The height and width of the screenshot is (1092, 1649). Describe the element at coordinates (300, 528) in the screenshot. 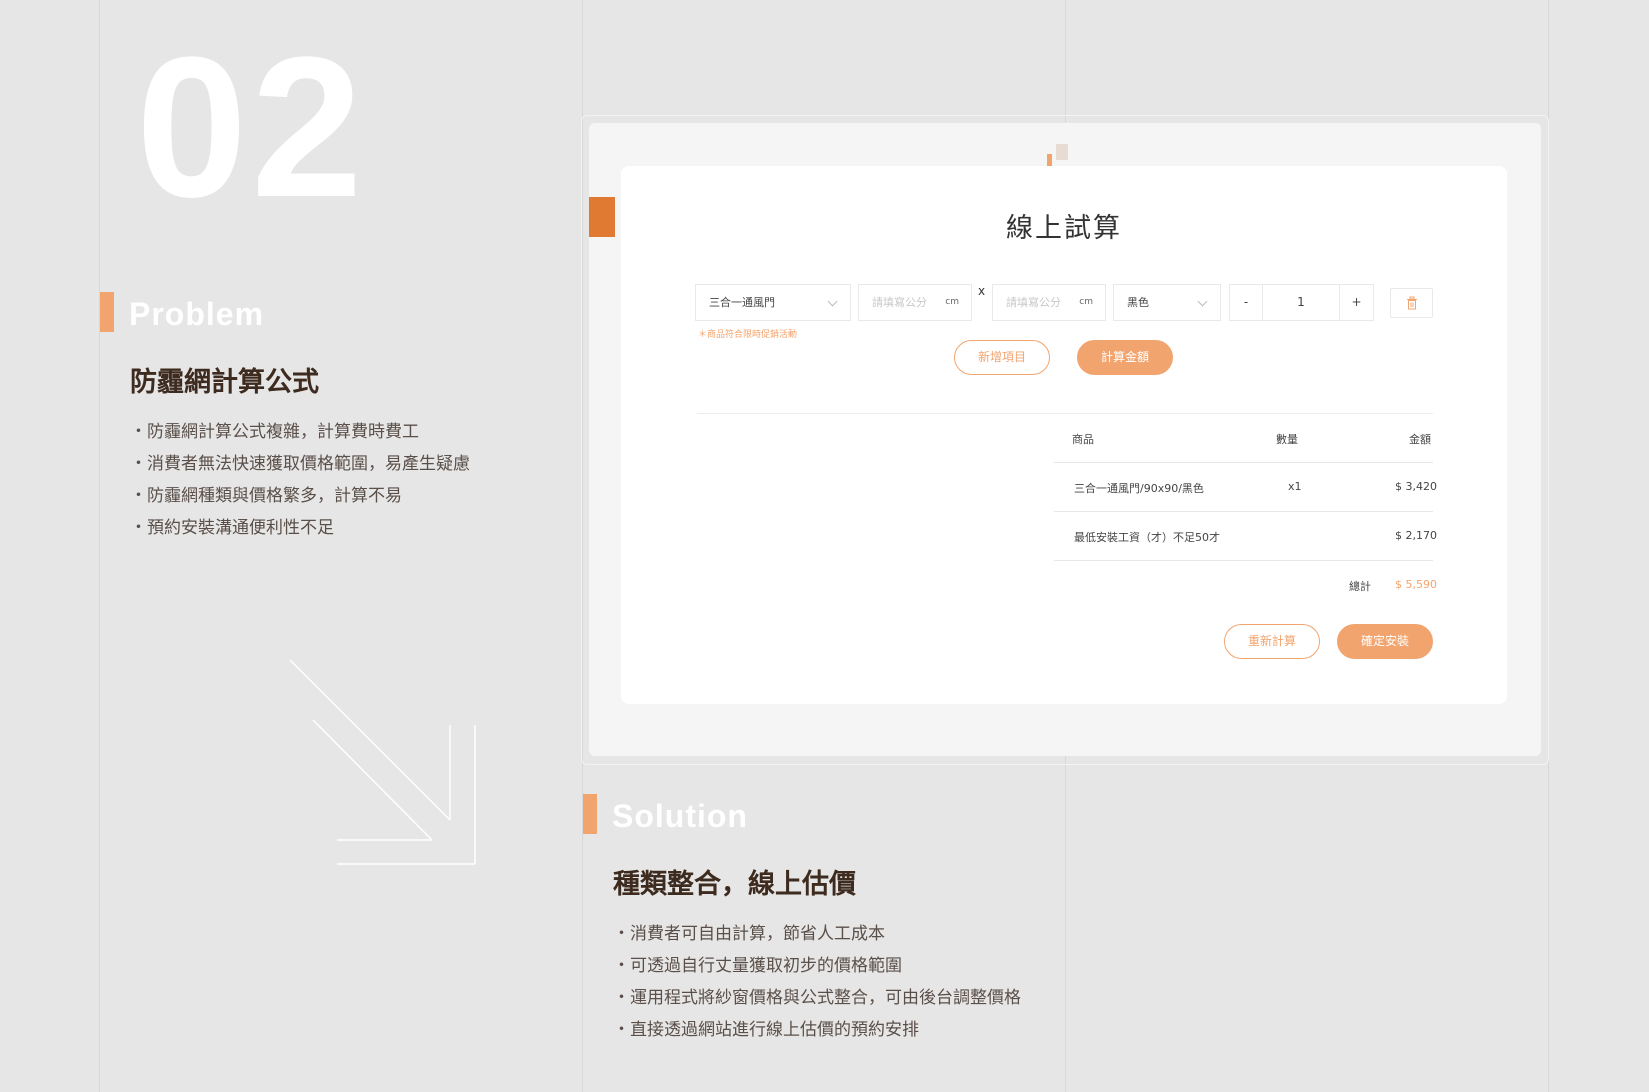

I see `problem-bullet: 預約安裝溝通便利性不足` at that location.